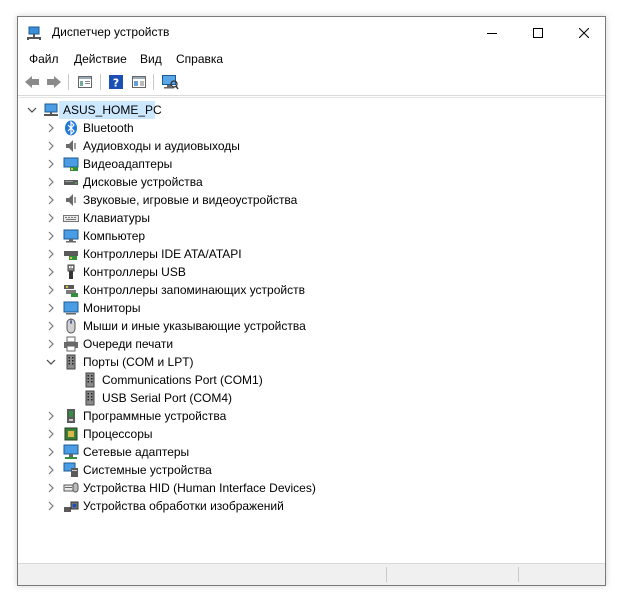  What do you see at coordinates (299, 326) in the screenshot?
I see `tree-item-mice: Мыши и иные указывающие устройства` at bounding box center [299, 326].